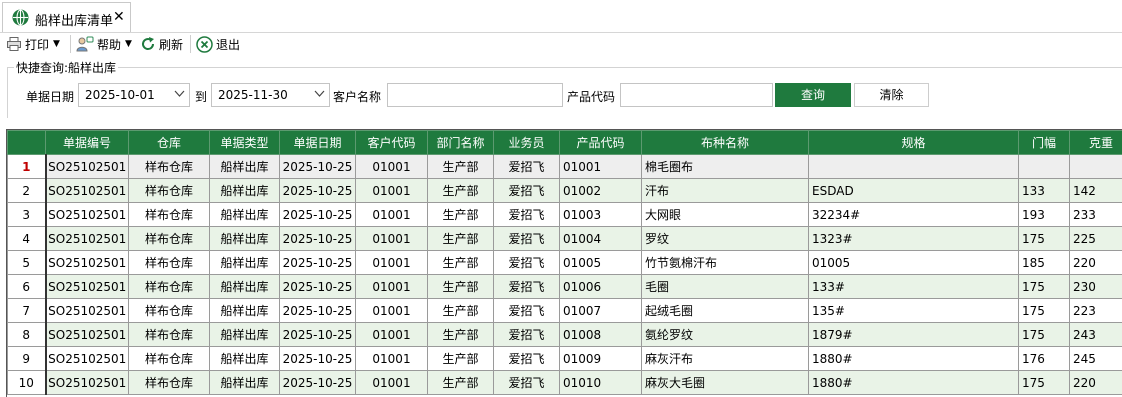  Describe the element at coordinates (914, 239) in the screenshot. I see `table-cell: 1323#` at that location.